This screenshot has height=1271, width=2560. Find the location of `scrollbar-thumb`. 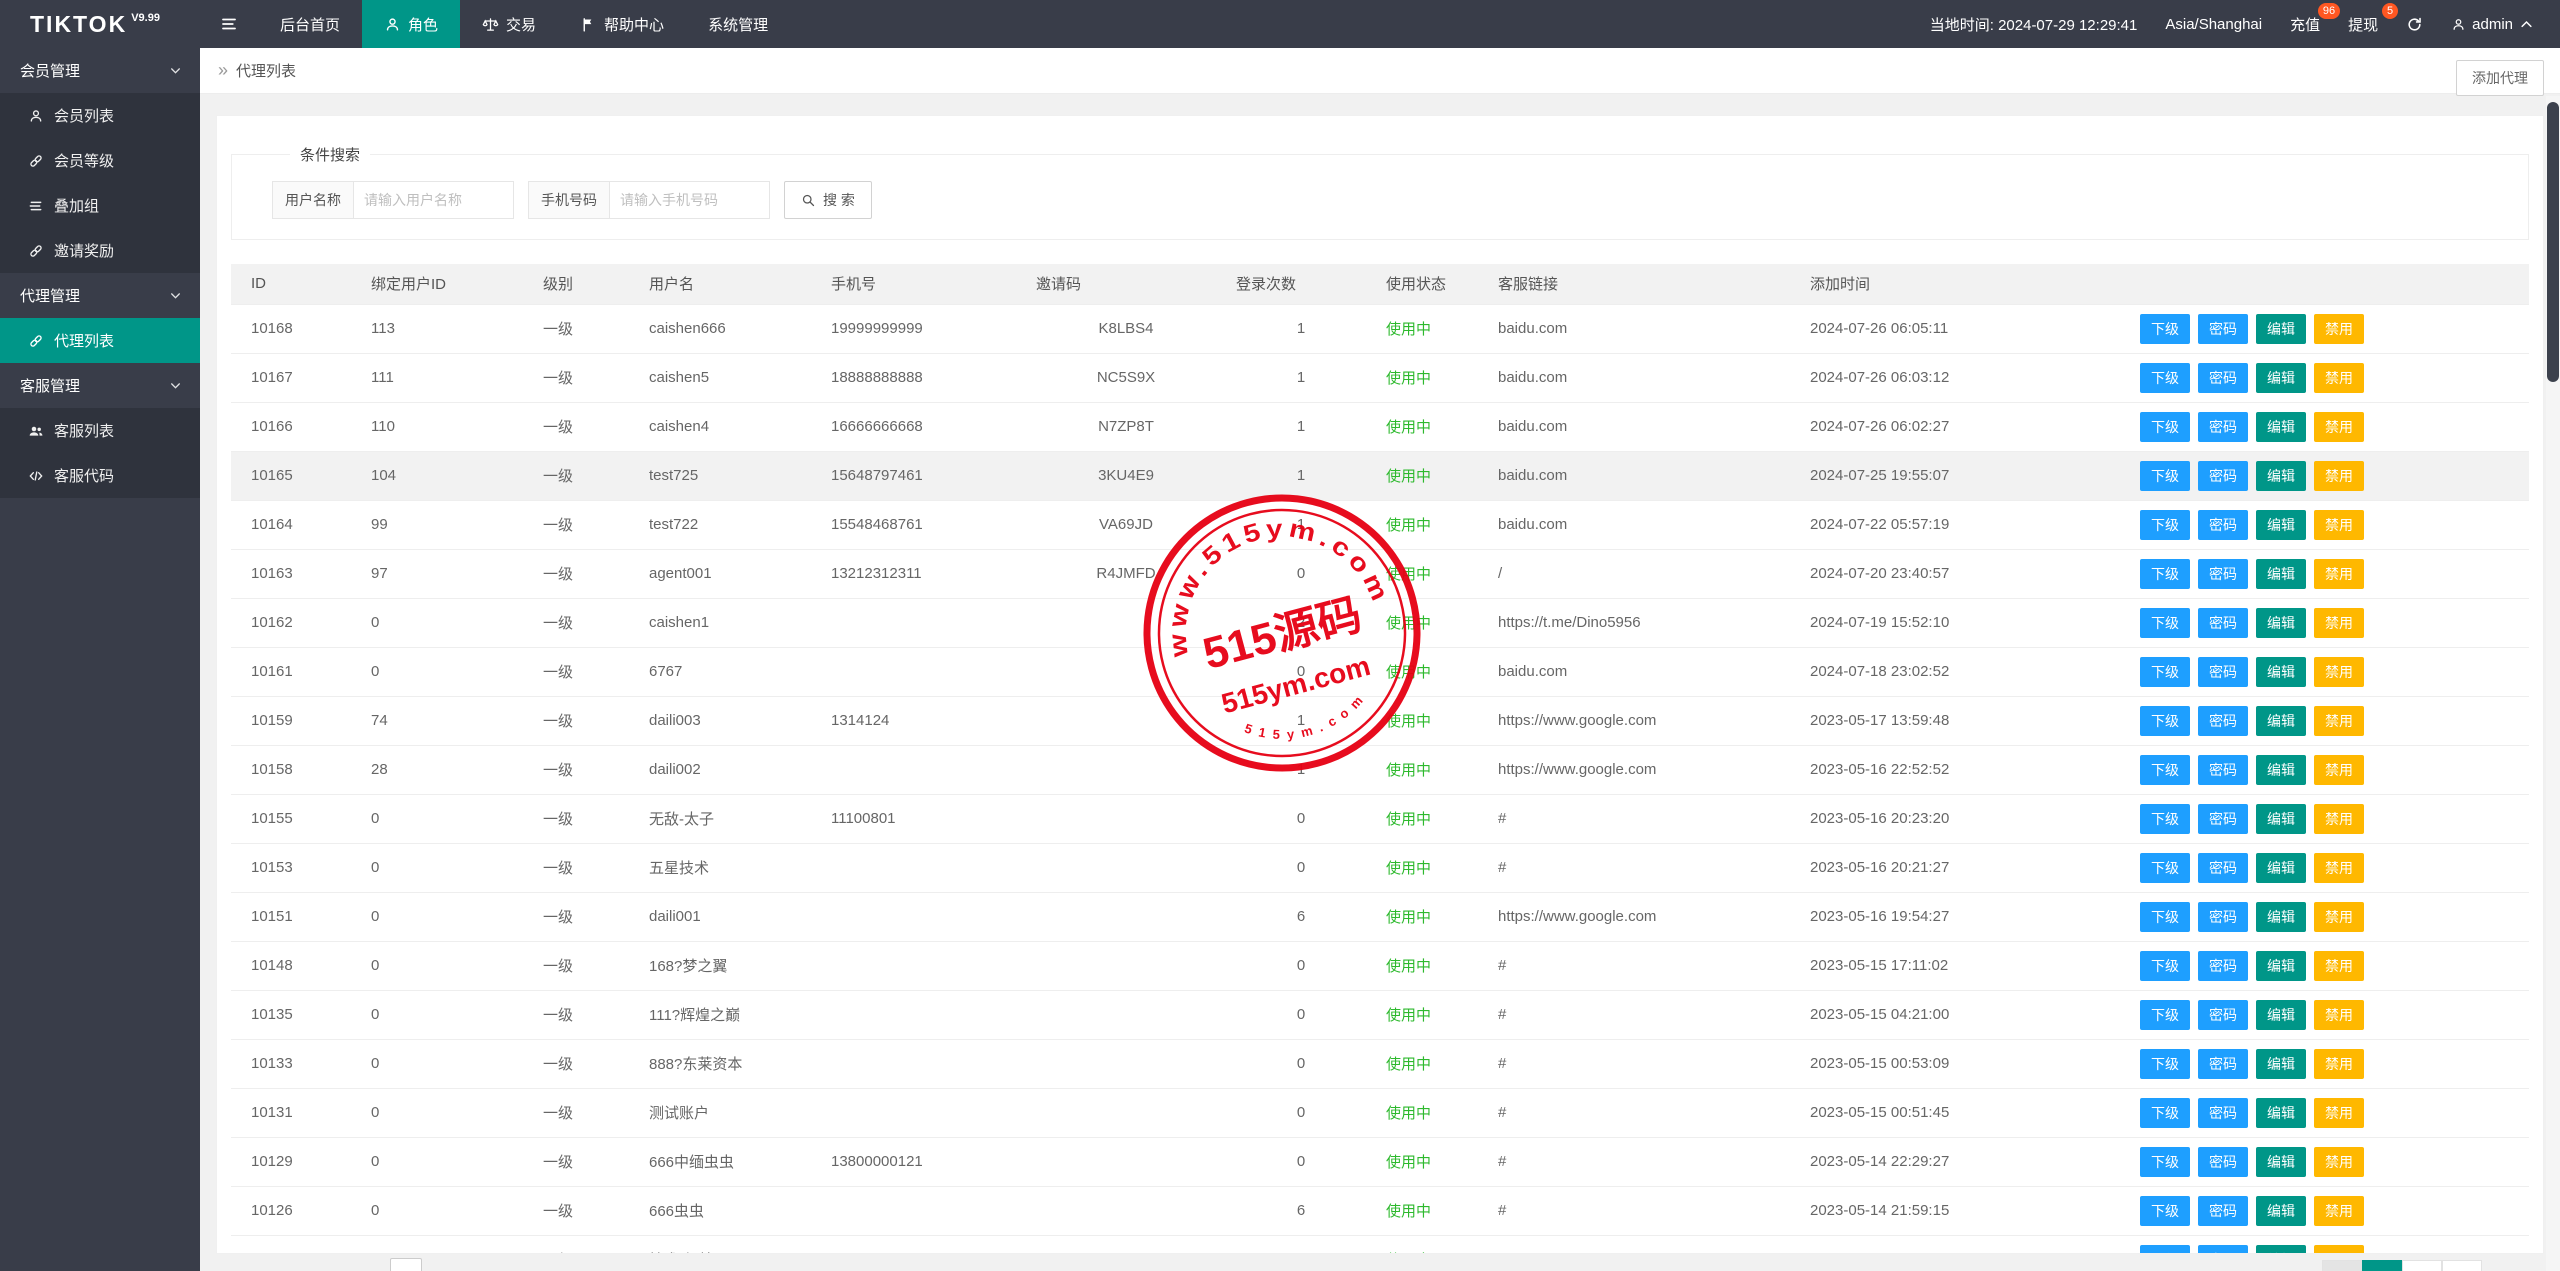

scrollbar-thumb is located at coordinates (2553, 242).